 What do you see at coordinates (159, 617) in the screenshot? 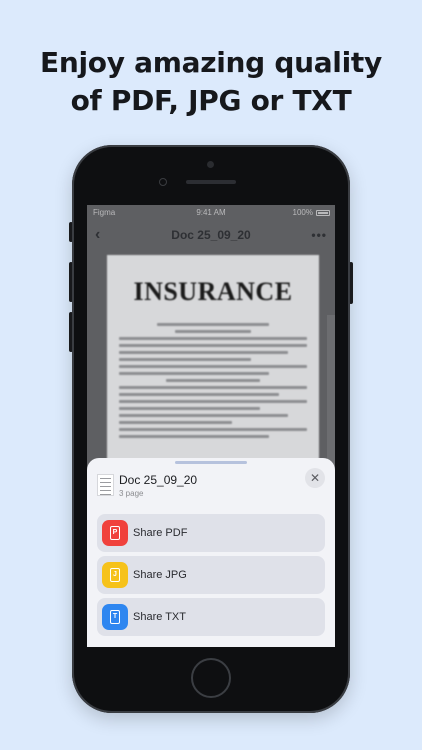
I see `share-txt-label: Share TXT` at bounding box center [159, 617].